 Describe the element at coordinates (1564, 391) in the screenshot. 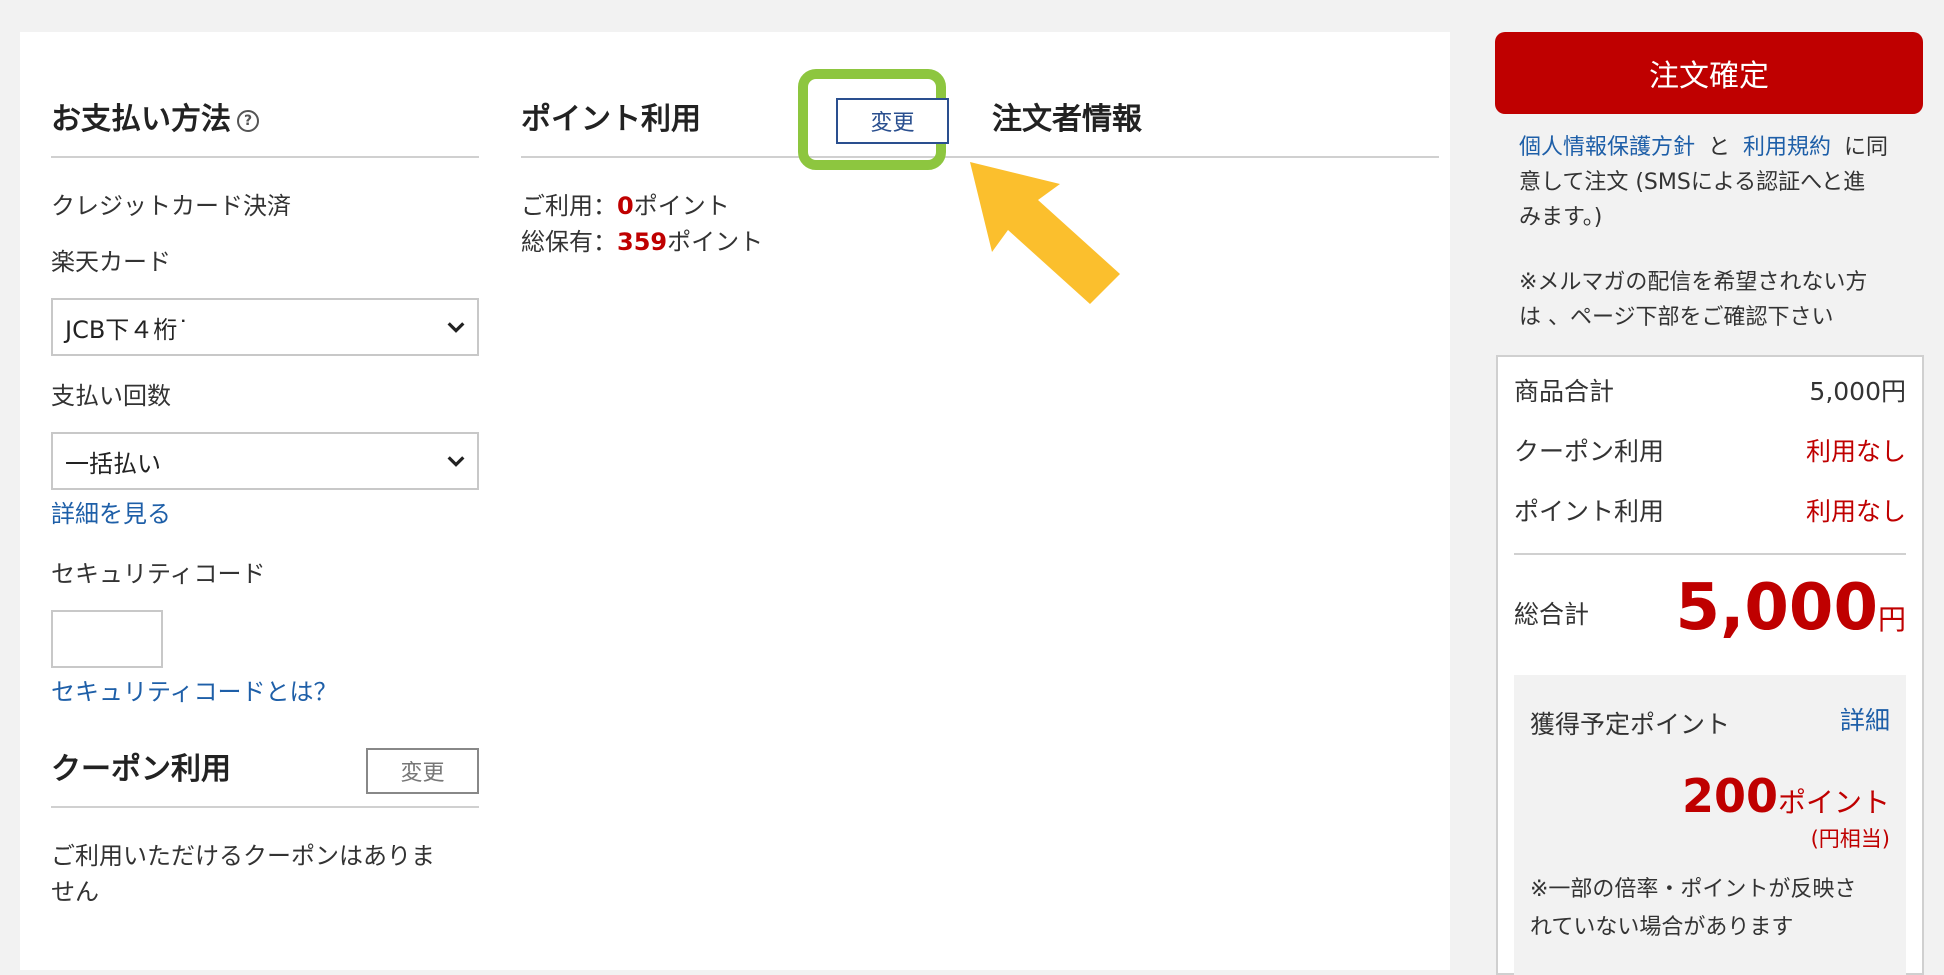

I see `subtotal-label: 商品合計` at that location.